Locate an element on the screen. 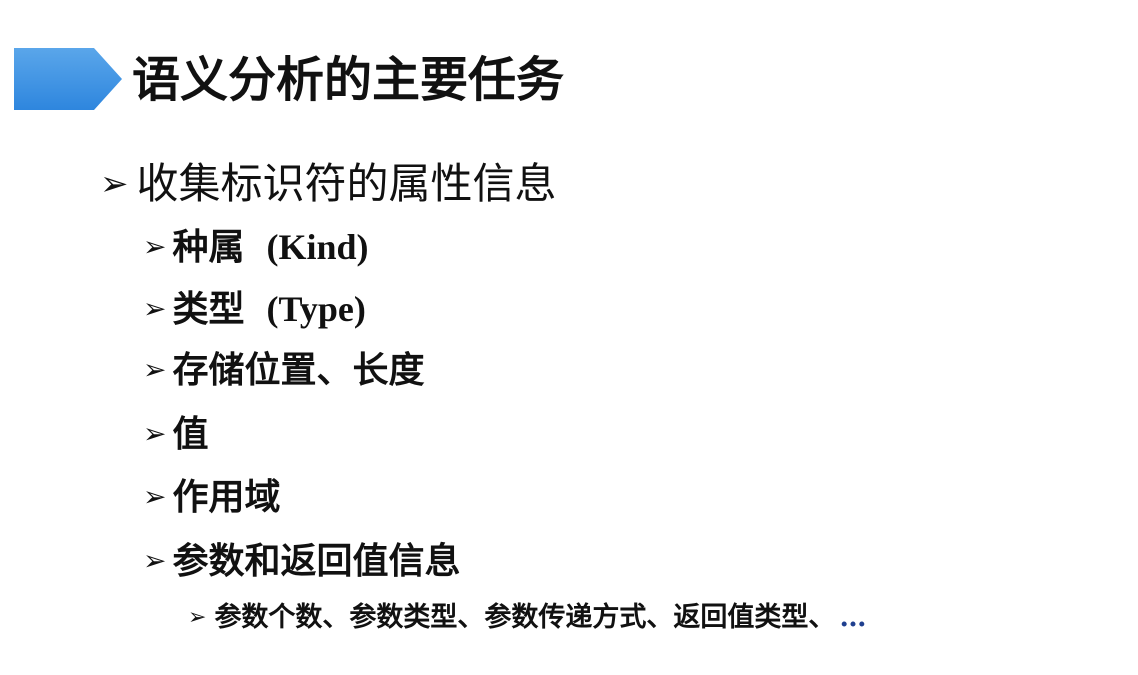 The height and width of the screenshot is (675, 1138). title-arrow-banner is located at coordinates (68, 79).